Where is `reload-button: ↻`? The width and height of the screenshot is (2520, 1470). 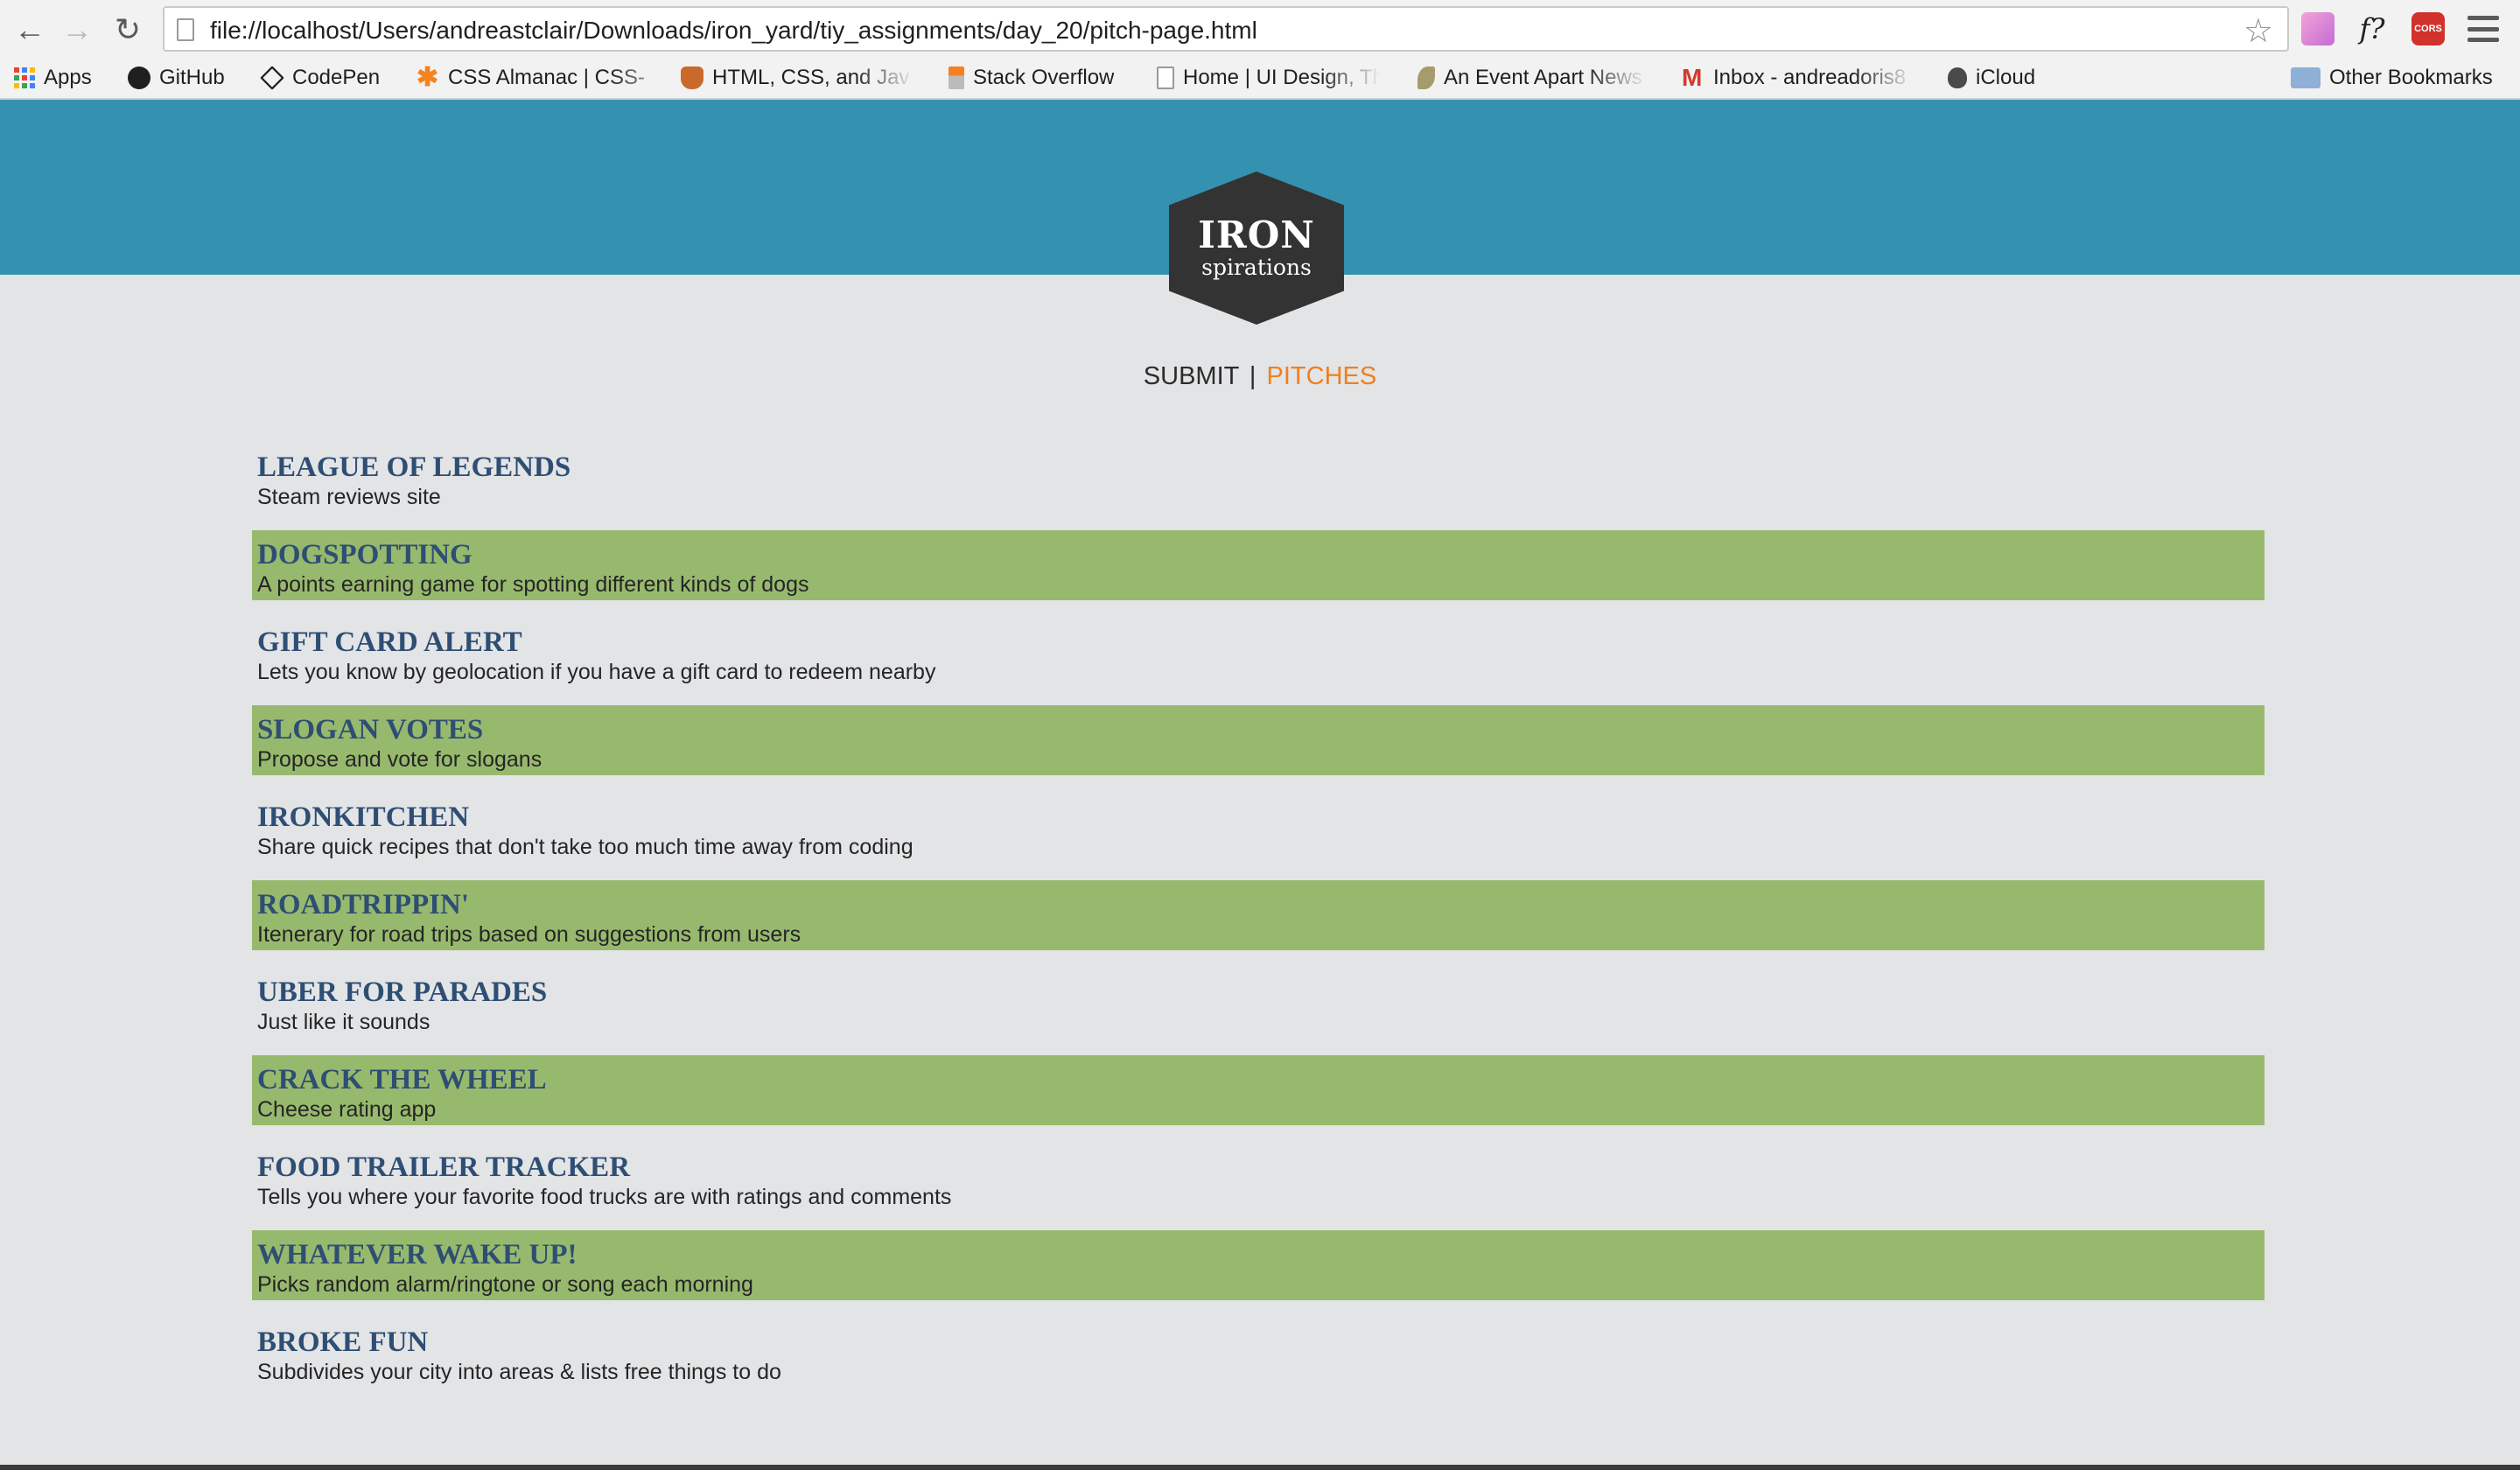
reload-button: ↻ is located at coordinates (127, 29).